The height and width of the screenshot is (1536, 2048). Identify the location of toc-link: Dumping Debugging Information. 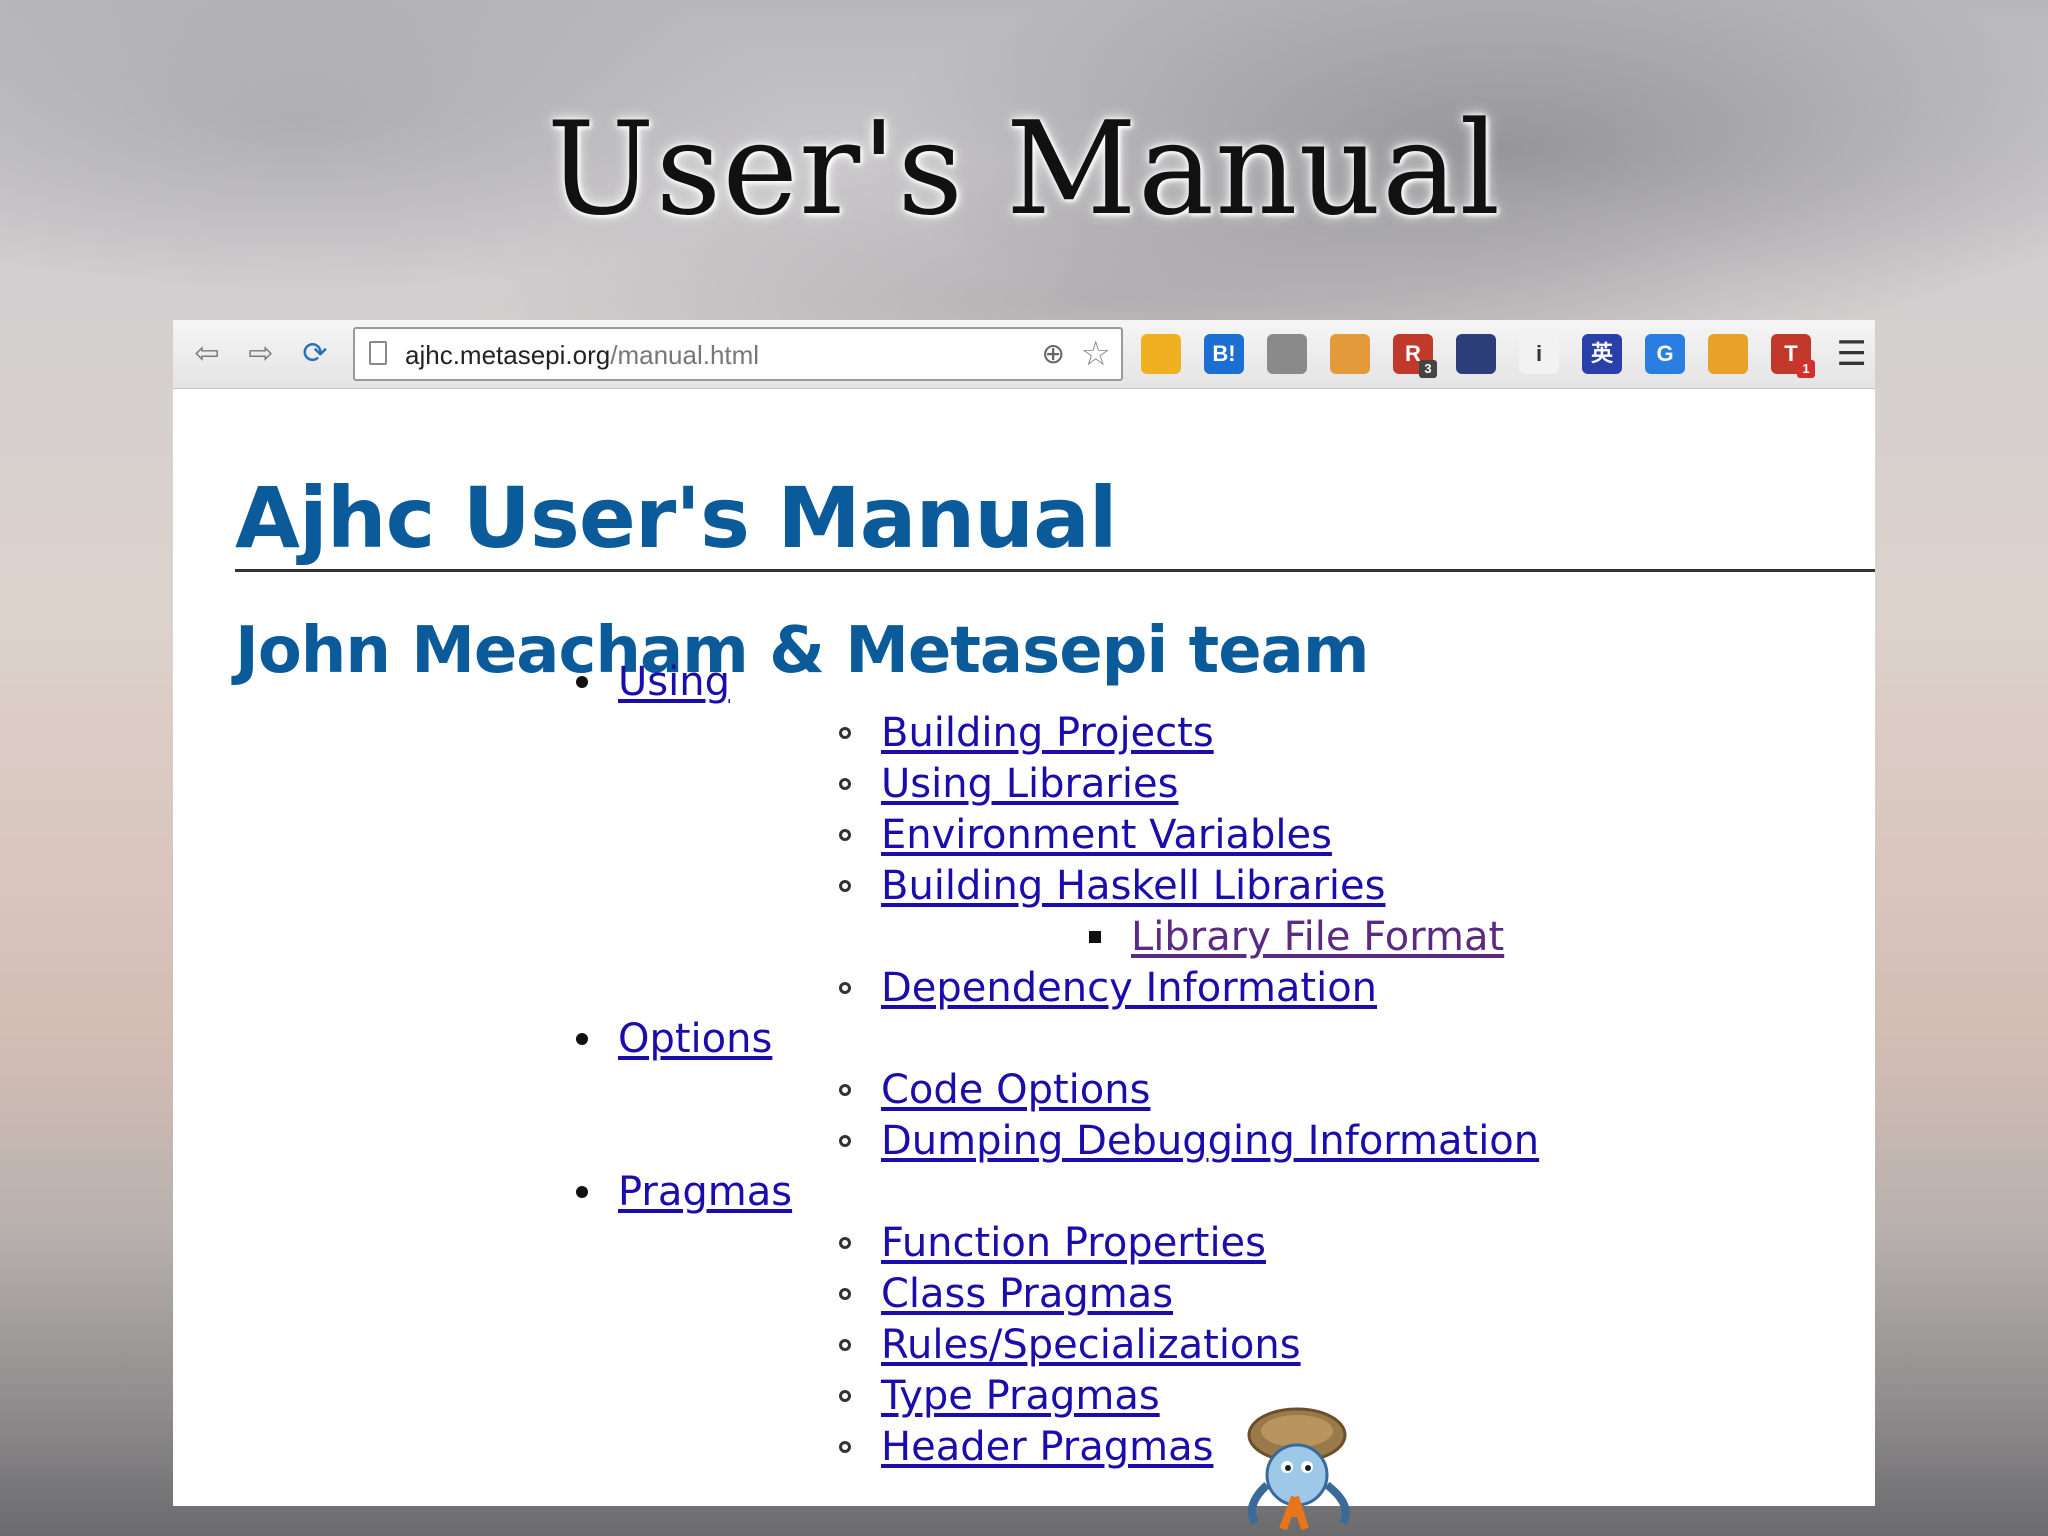
(1210, 1141).